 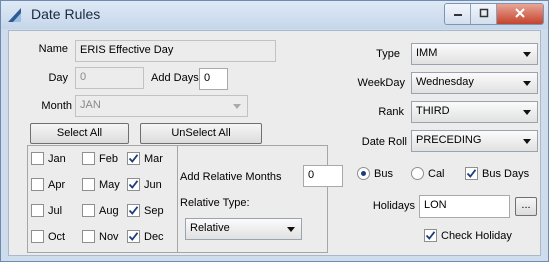 I want to click on date-roll-label: Date Roll, so click(x=384, y=142).